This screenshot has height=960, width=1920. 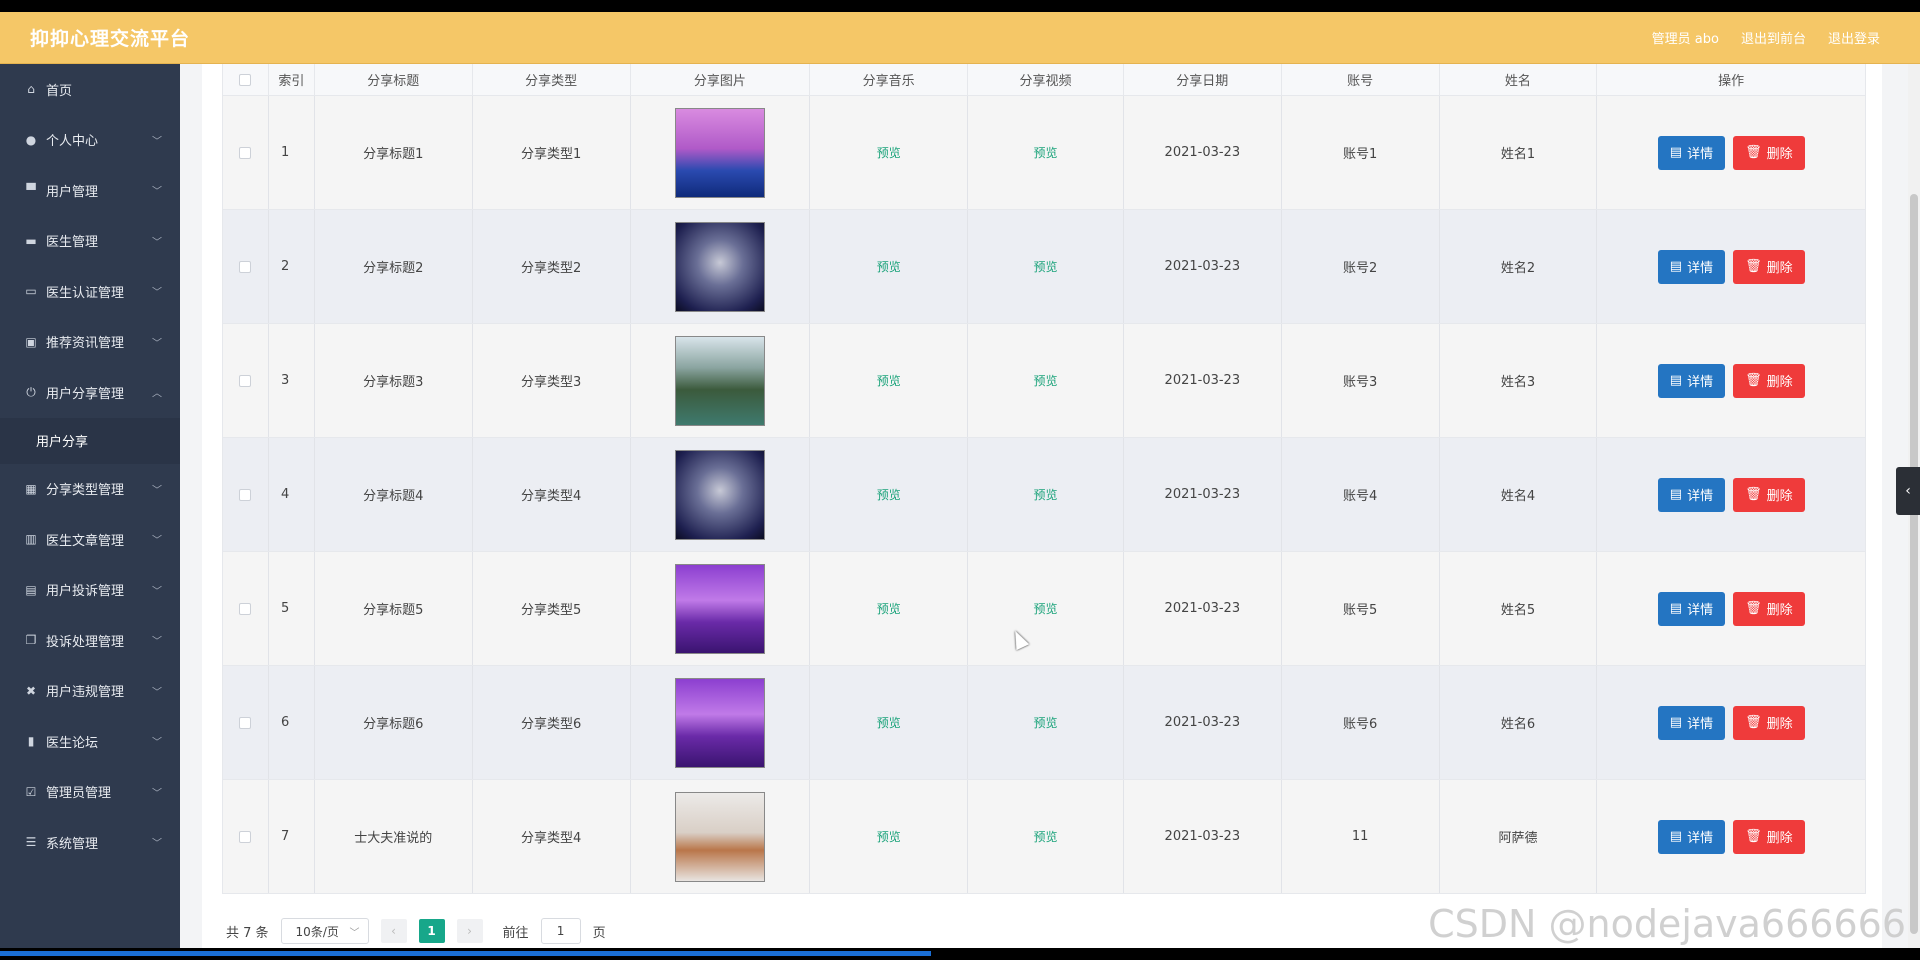 I want to click on sidebar-item-admins: ☑ 管理员管理 ﹀, so click(x=90, y=792).